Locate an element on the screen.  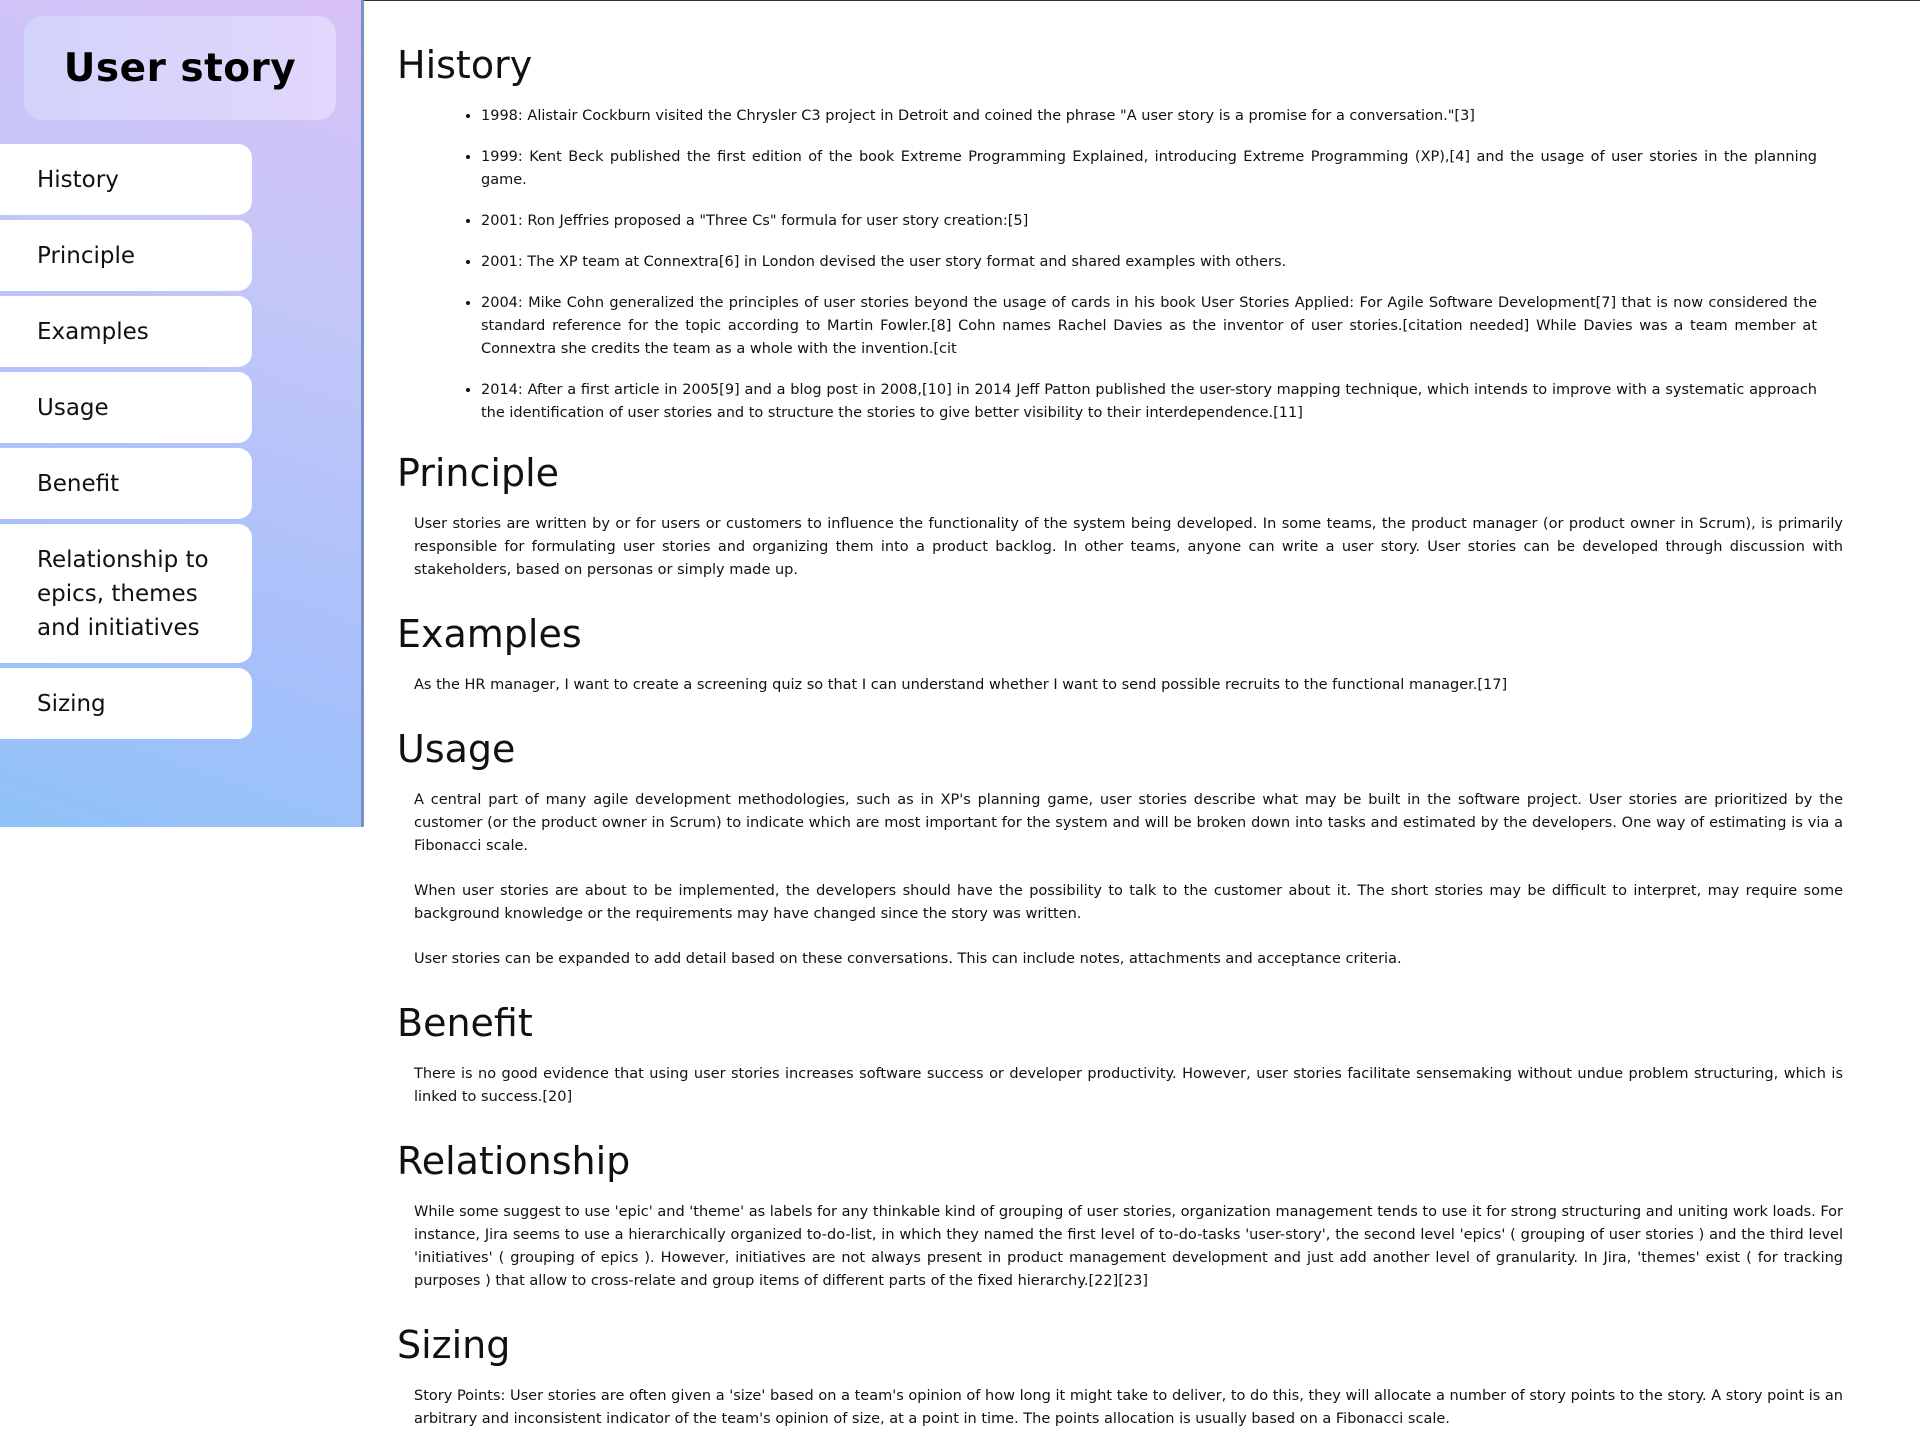
sidebar-item-label: Principle is located at coordinates (86, 255).